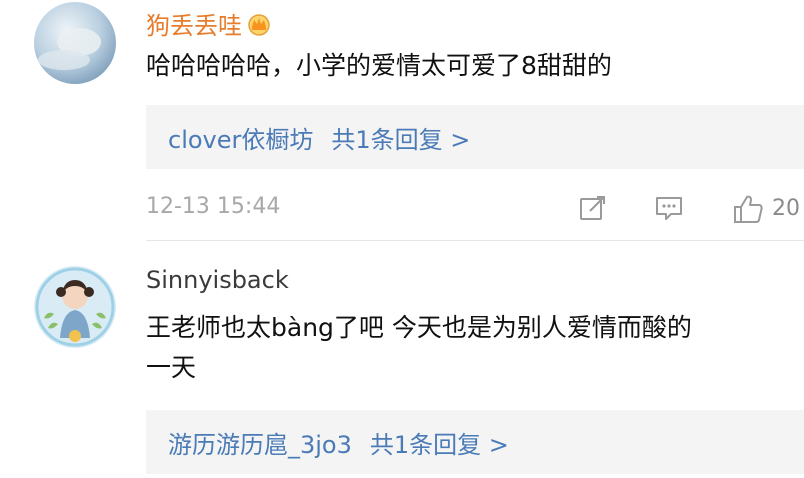 The width and height of the screenshot is (804, 478). I want to click on comment-text: 王老师也太bàng了吧 今天也是为别人爱情而酸的 一天, so click(419, 348).